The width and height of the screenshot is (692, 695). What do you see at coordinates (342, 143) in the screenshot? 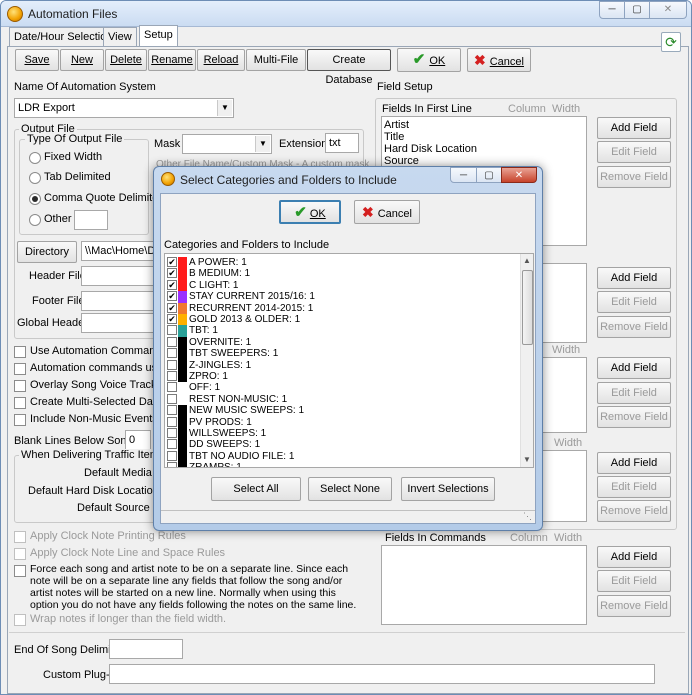
I see `extension-input: txt` at bounding box center [342, 143].